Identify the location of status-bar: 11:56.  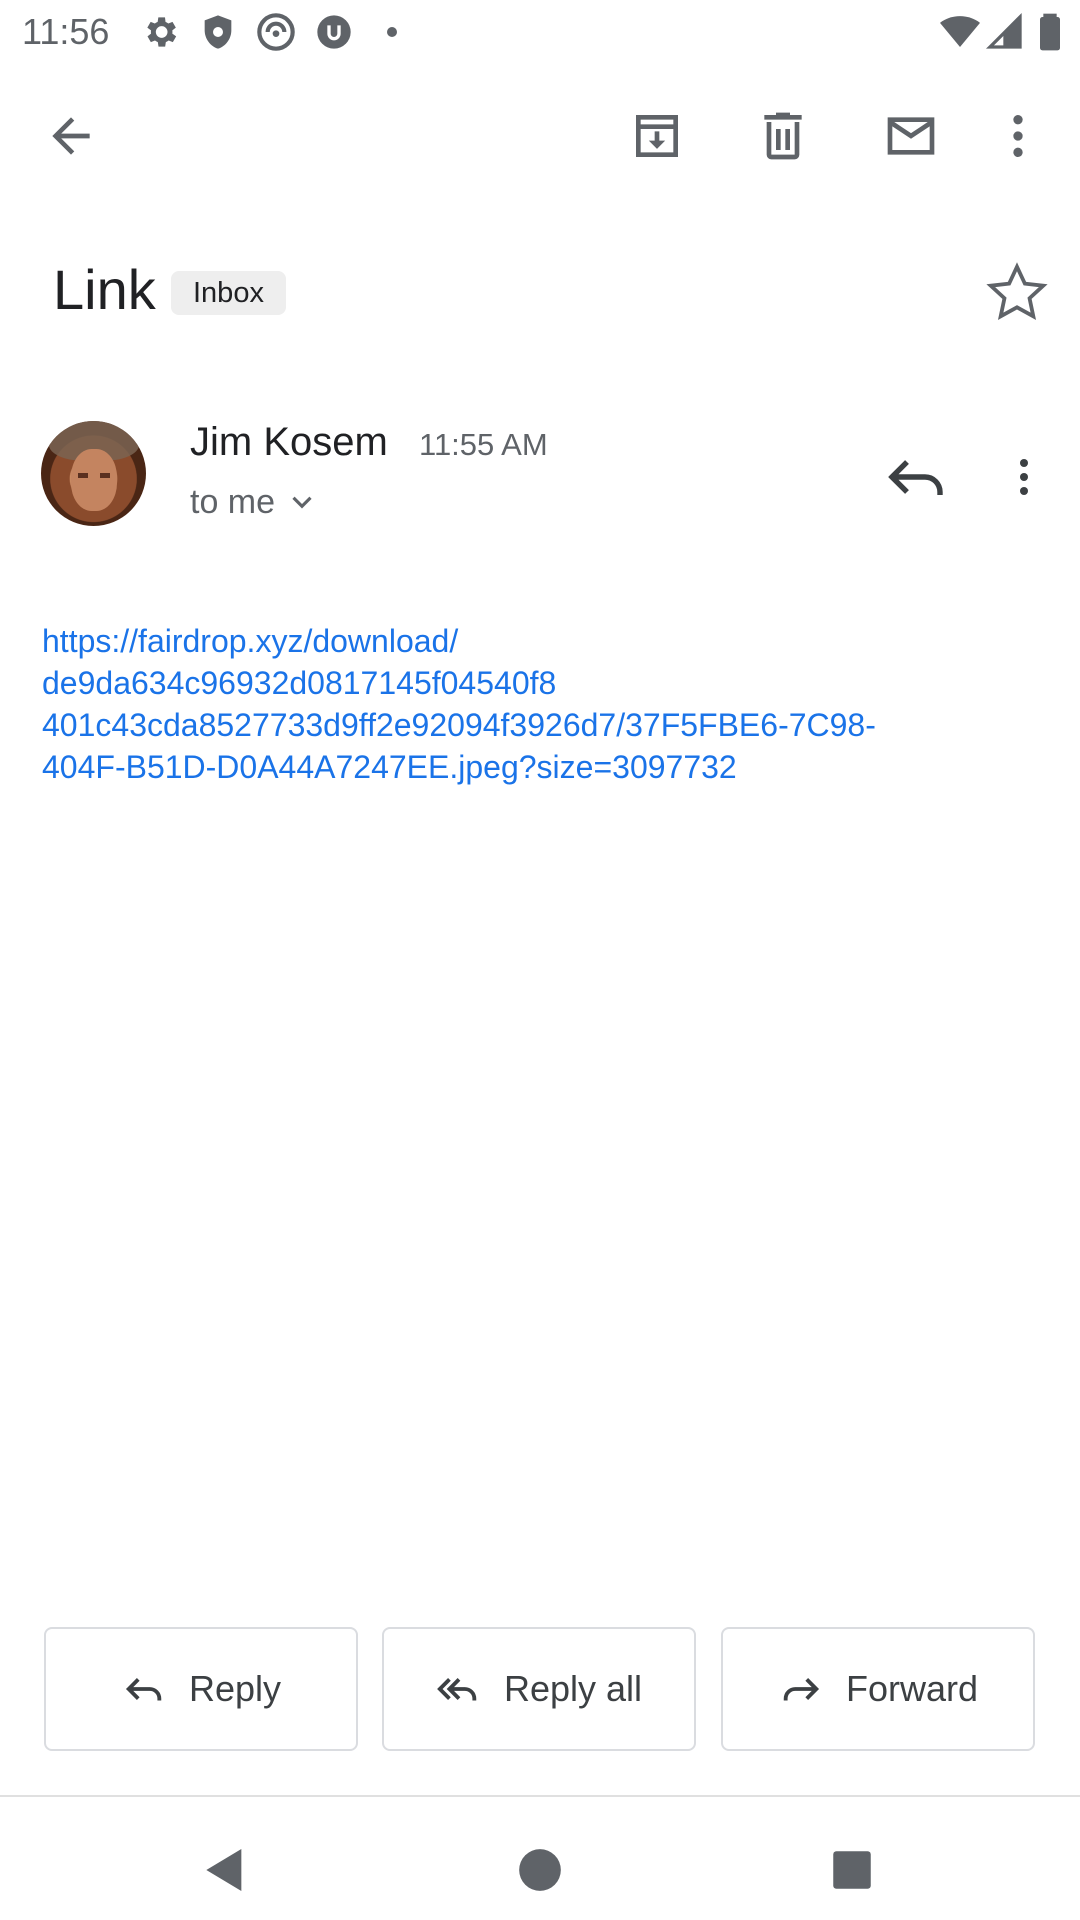
(540, 31).